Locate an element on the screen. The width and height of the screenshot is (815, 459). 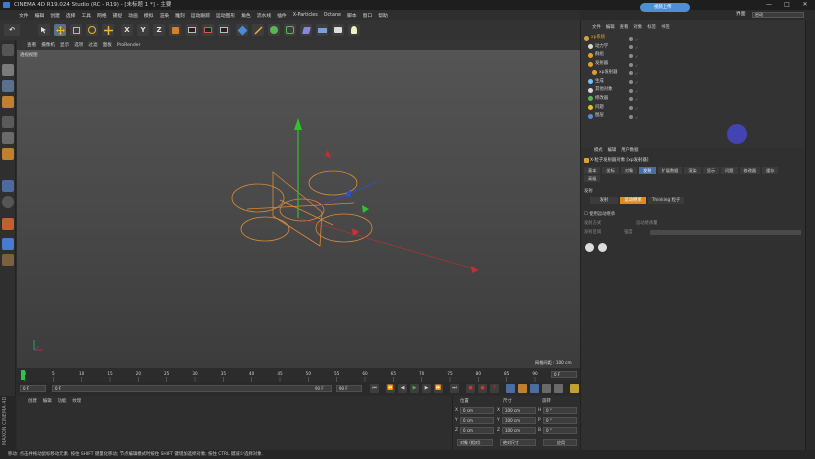
strength-slider is located at coordinates (725, 232).